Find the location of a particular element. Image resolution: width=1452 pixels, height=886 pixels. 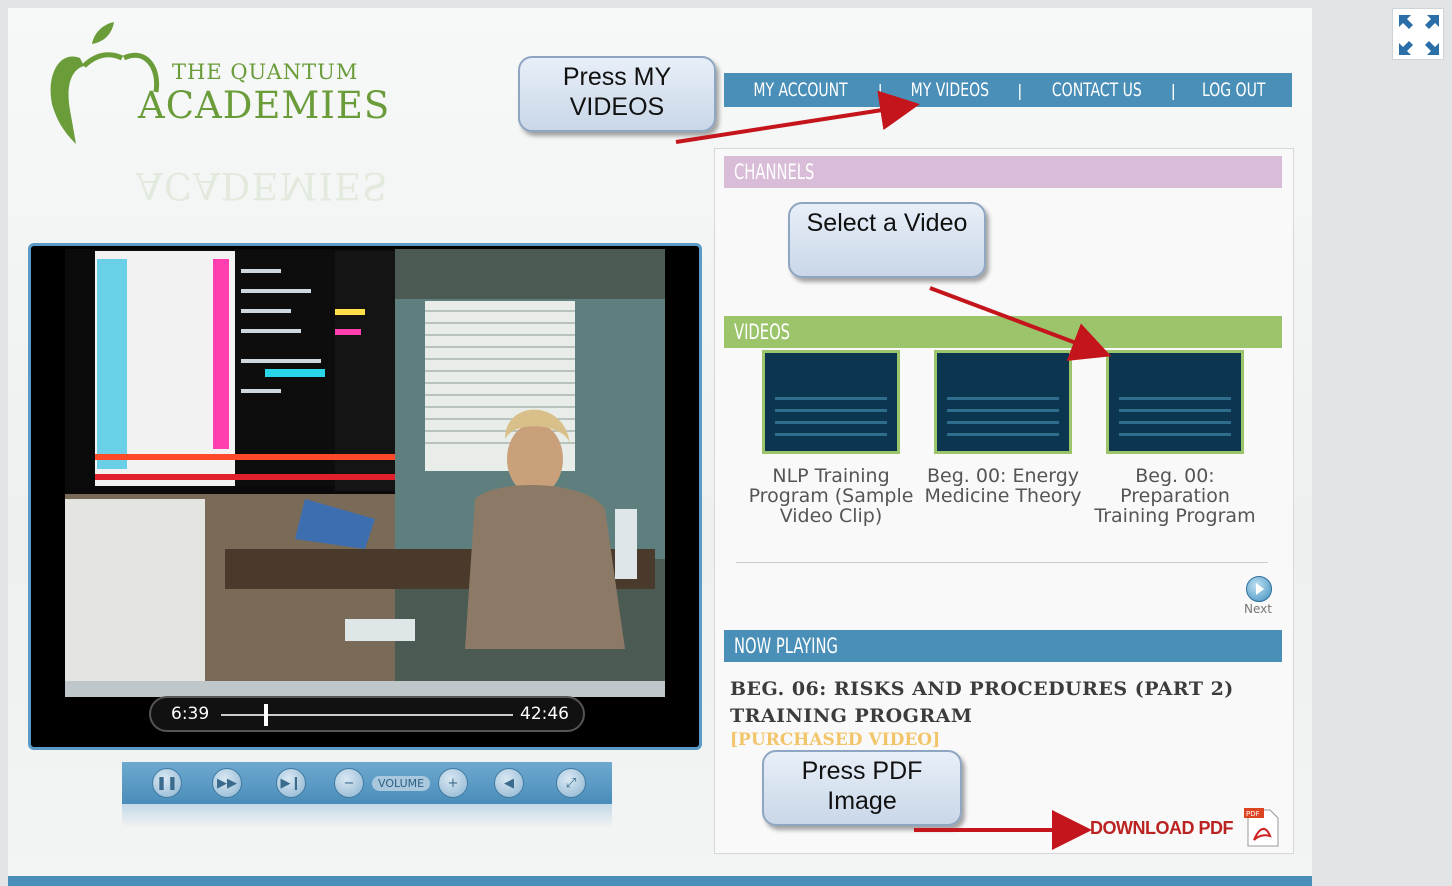

volume-down-button: − is located at coordinates (349, 783).